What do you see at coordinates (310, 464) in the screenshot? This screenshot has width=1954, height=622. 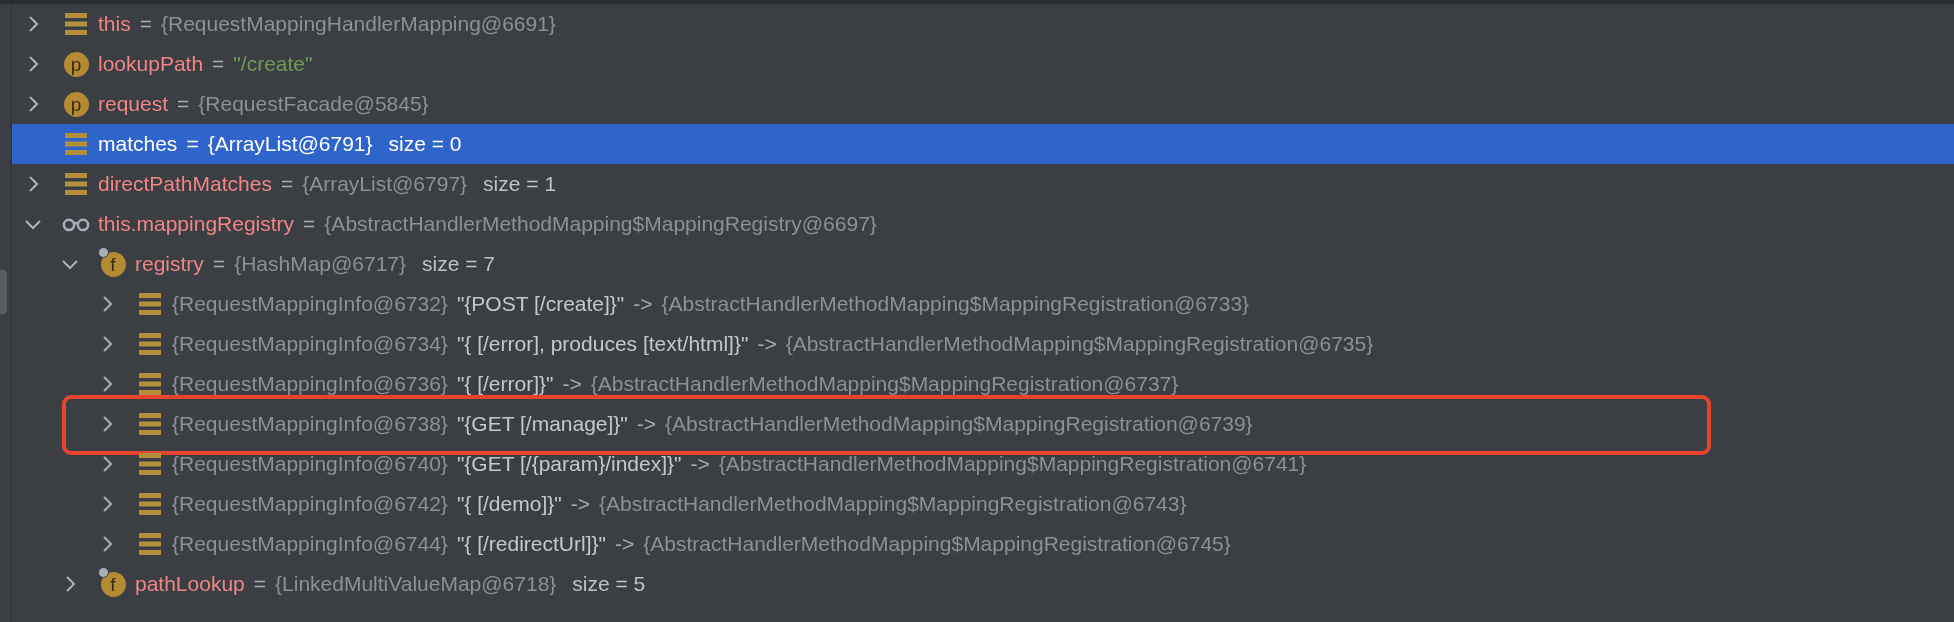 I see `entry-key: {RequestMappingInfo@6740}` at bounding box center [310, 464].